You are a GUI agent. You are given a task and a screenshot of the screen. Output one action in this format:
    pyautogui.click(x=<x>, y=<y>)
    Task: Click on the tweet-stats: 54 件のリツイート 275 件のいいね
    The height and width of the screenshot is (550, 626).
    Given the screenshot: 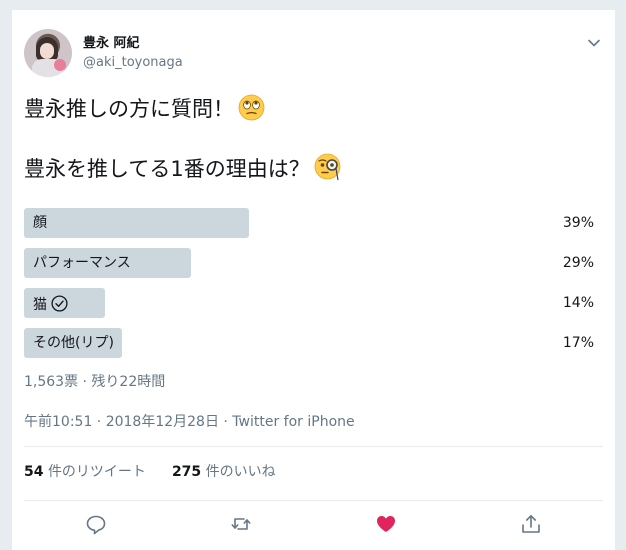 What is the action you would take?
    pyautogui.click(x=150, y=472)
    